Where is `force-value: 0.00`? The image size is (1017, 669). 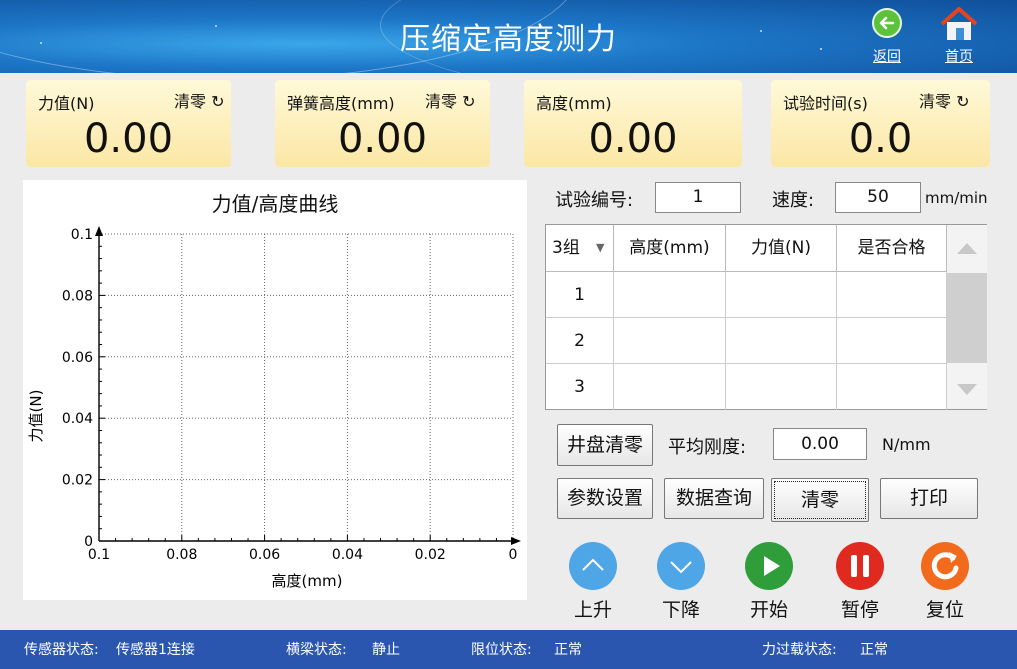
force-value: 0.00 is located at coordinates (128, 139).